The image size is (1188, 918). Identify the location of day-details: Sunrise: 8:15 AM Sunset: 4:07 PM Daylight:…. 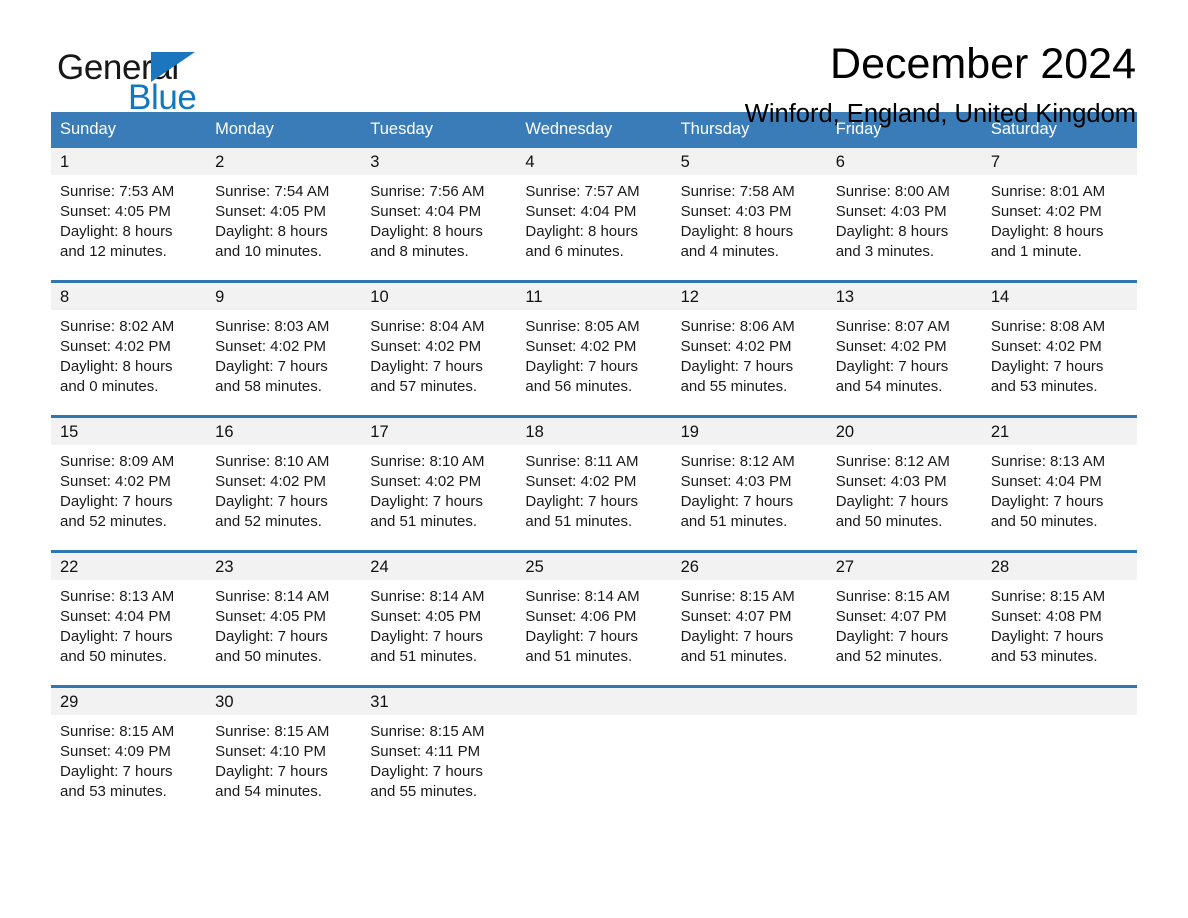
(749, 624).